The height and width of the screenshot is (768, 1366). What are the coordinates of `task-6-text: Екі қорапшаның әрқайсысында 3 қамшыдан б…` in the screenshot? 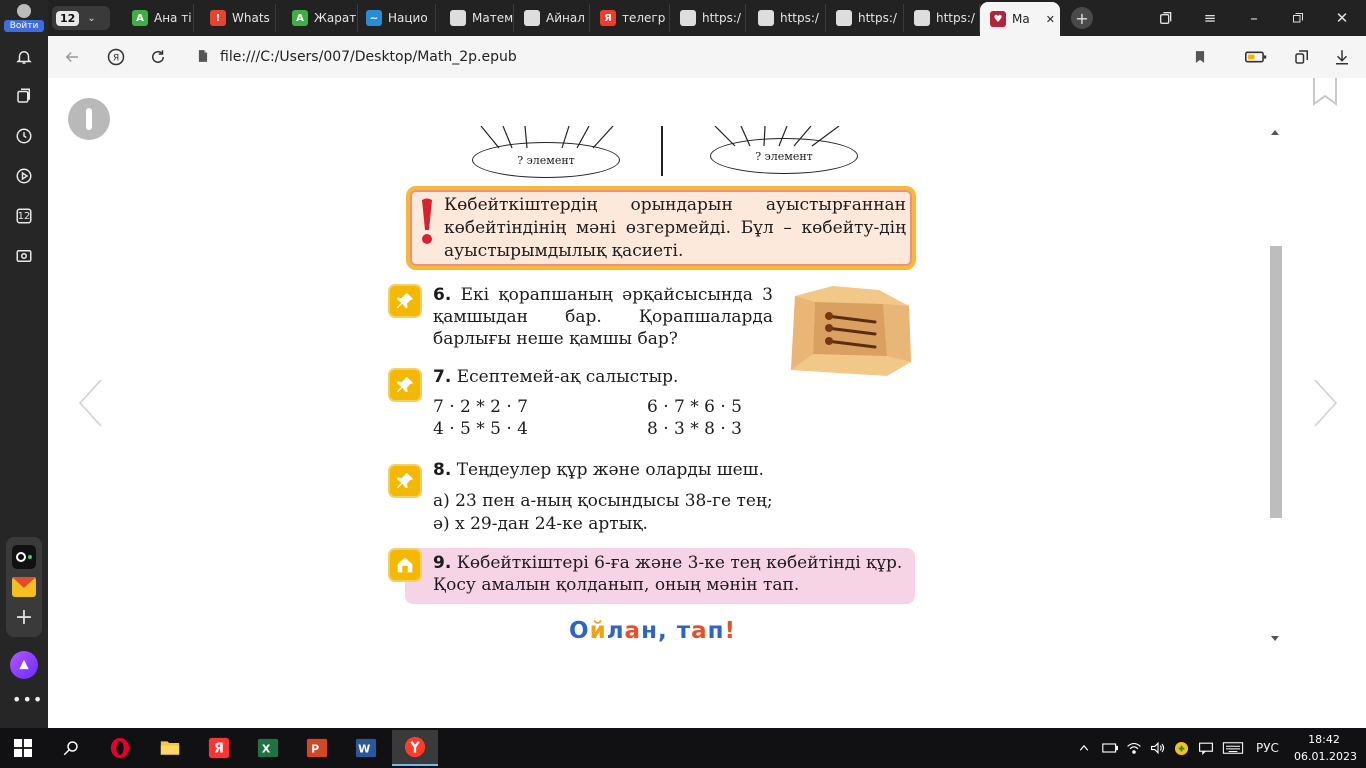 It's located at (603, 317).